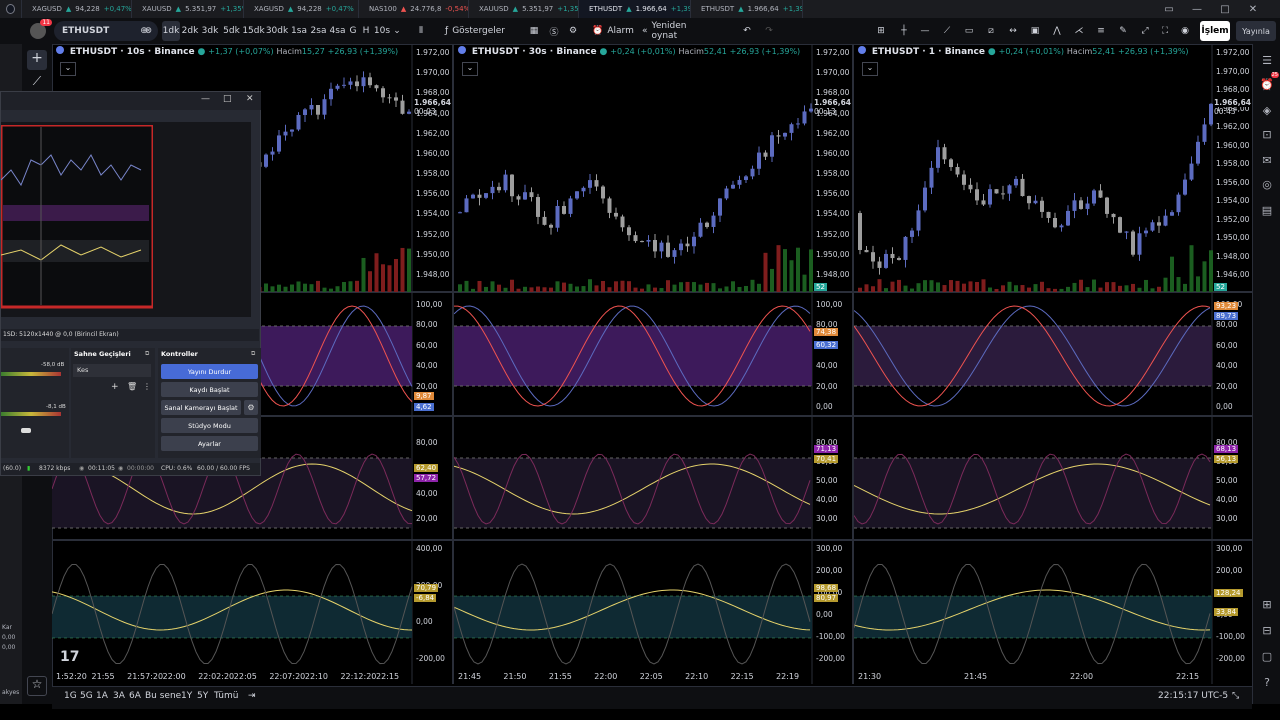 Image resolution: width=1280 pixels, height=720 pixels. What do you see at coordinates (353, 31) in the screenshot?
I see `interval-G: G` at bounding box center [353, 31].